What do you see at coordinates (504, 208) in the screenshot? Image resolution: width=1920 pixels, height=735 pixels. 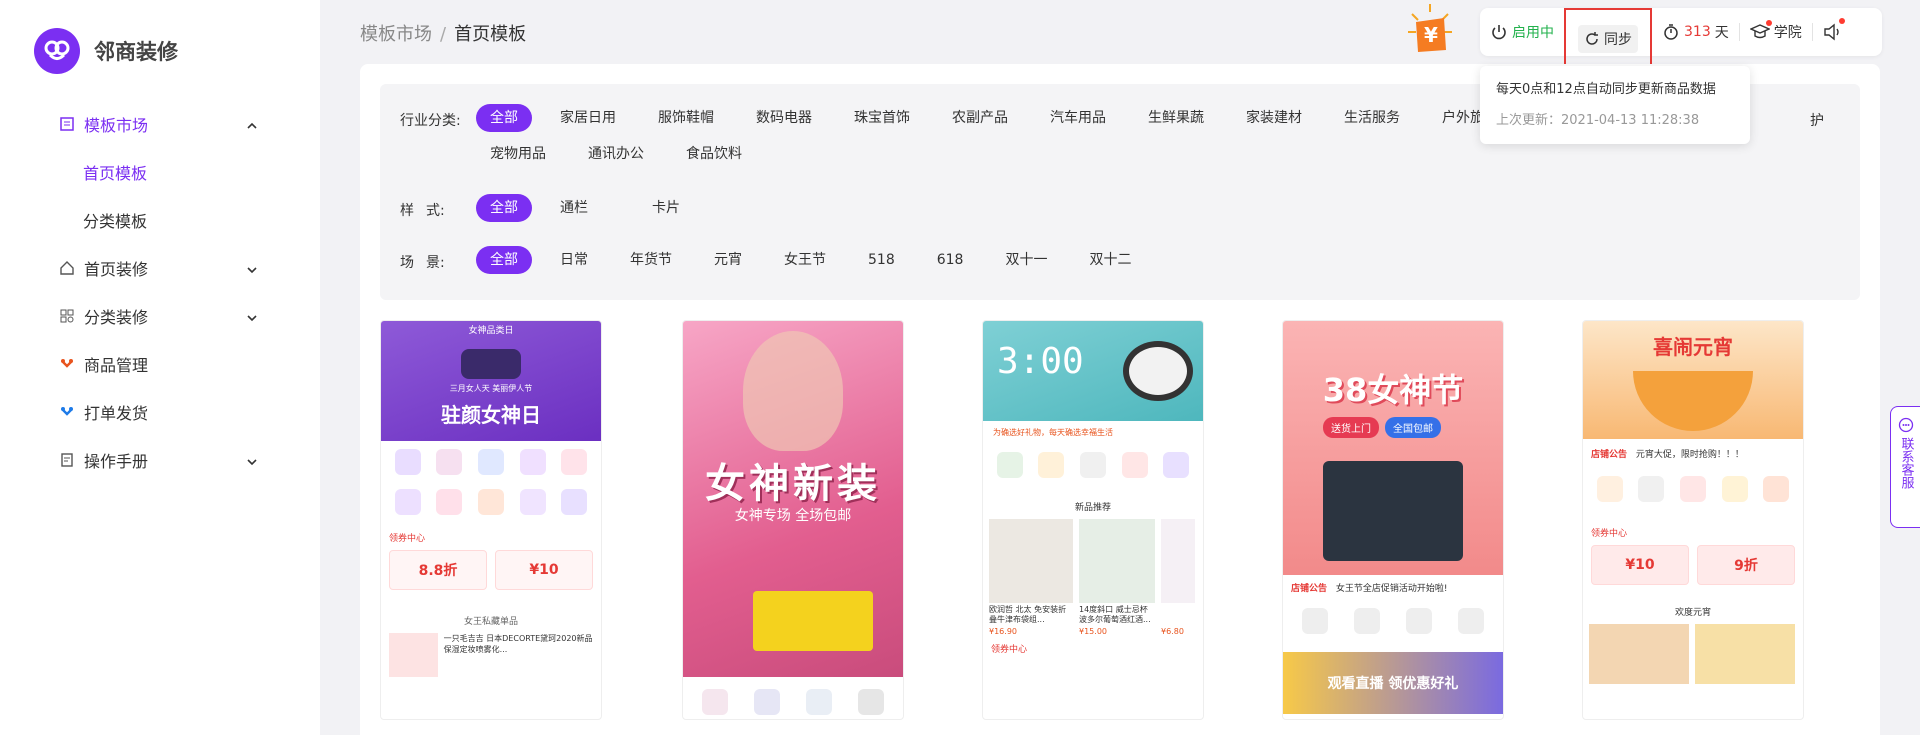 I see `style-chip: 全部` at bounding box center [504, 208].